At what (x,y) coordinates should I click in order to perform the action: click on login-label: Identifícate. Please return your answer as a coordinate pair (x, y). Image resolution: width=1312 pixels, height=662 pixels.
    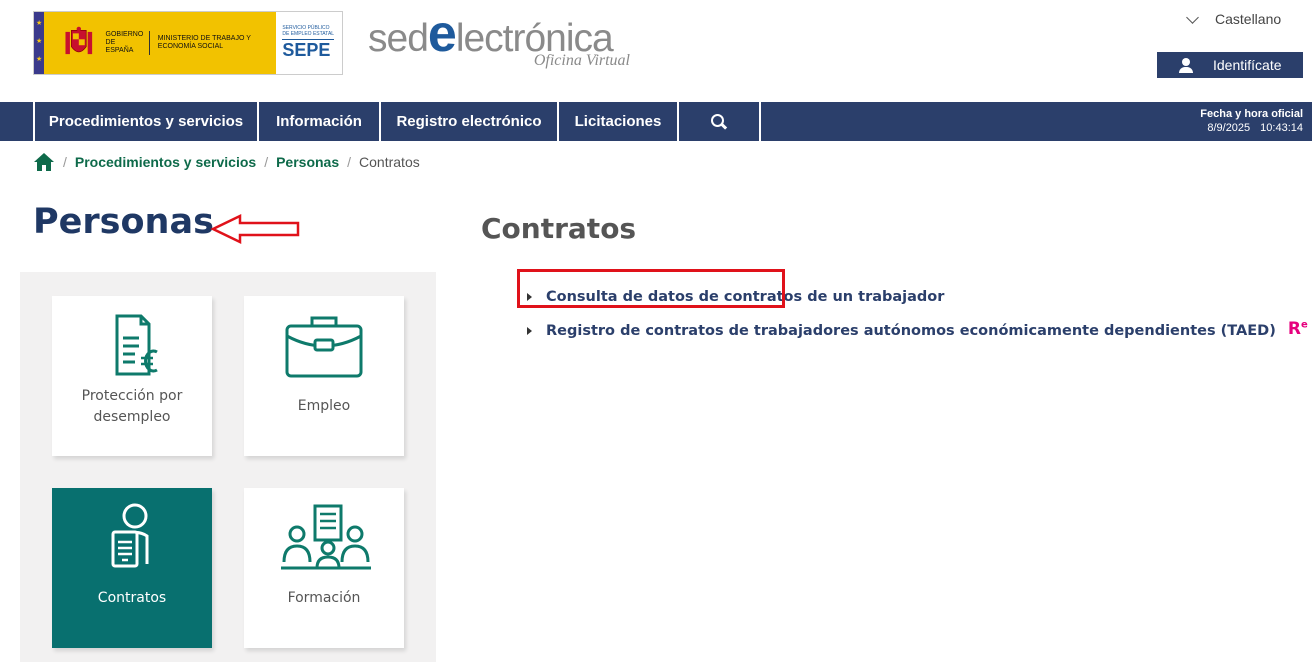
    Looking at the image, I should click on (1247, 65).